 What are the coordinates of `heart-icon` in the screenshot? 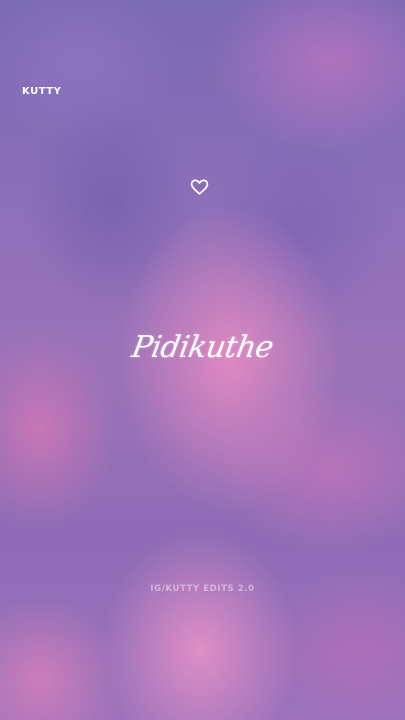 It's located at (199, 187).